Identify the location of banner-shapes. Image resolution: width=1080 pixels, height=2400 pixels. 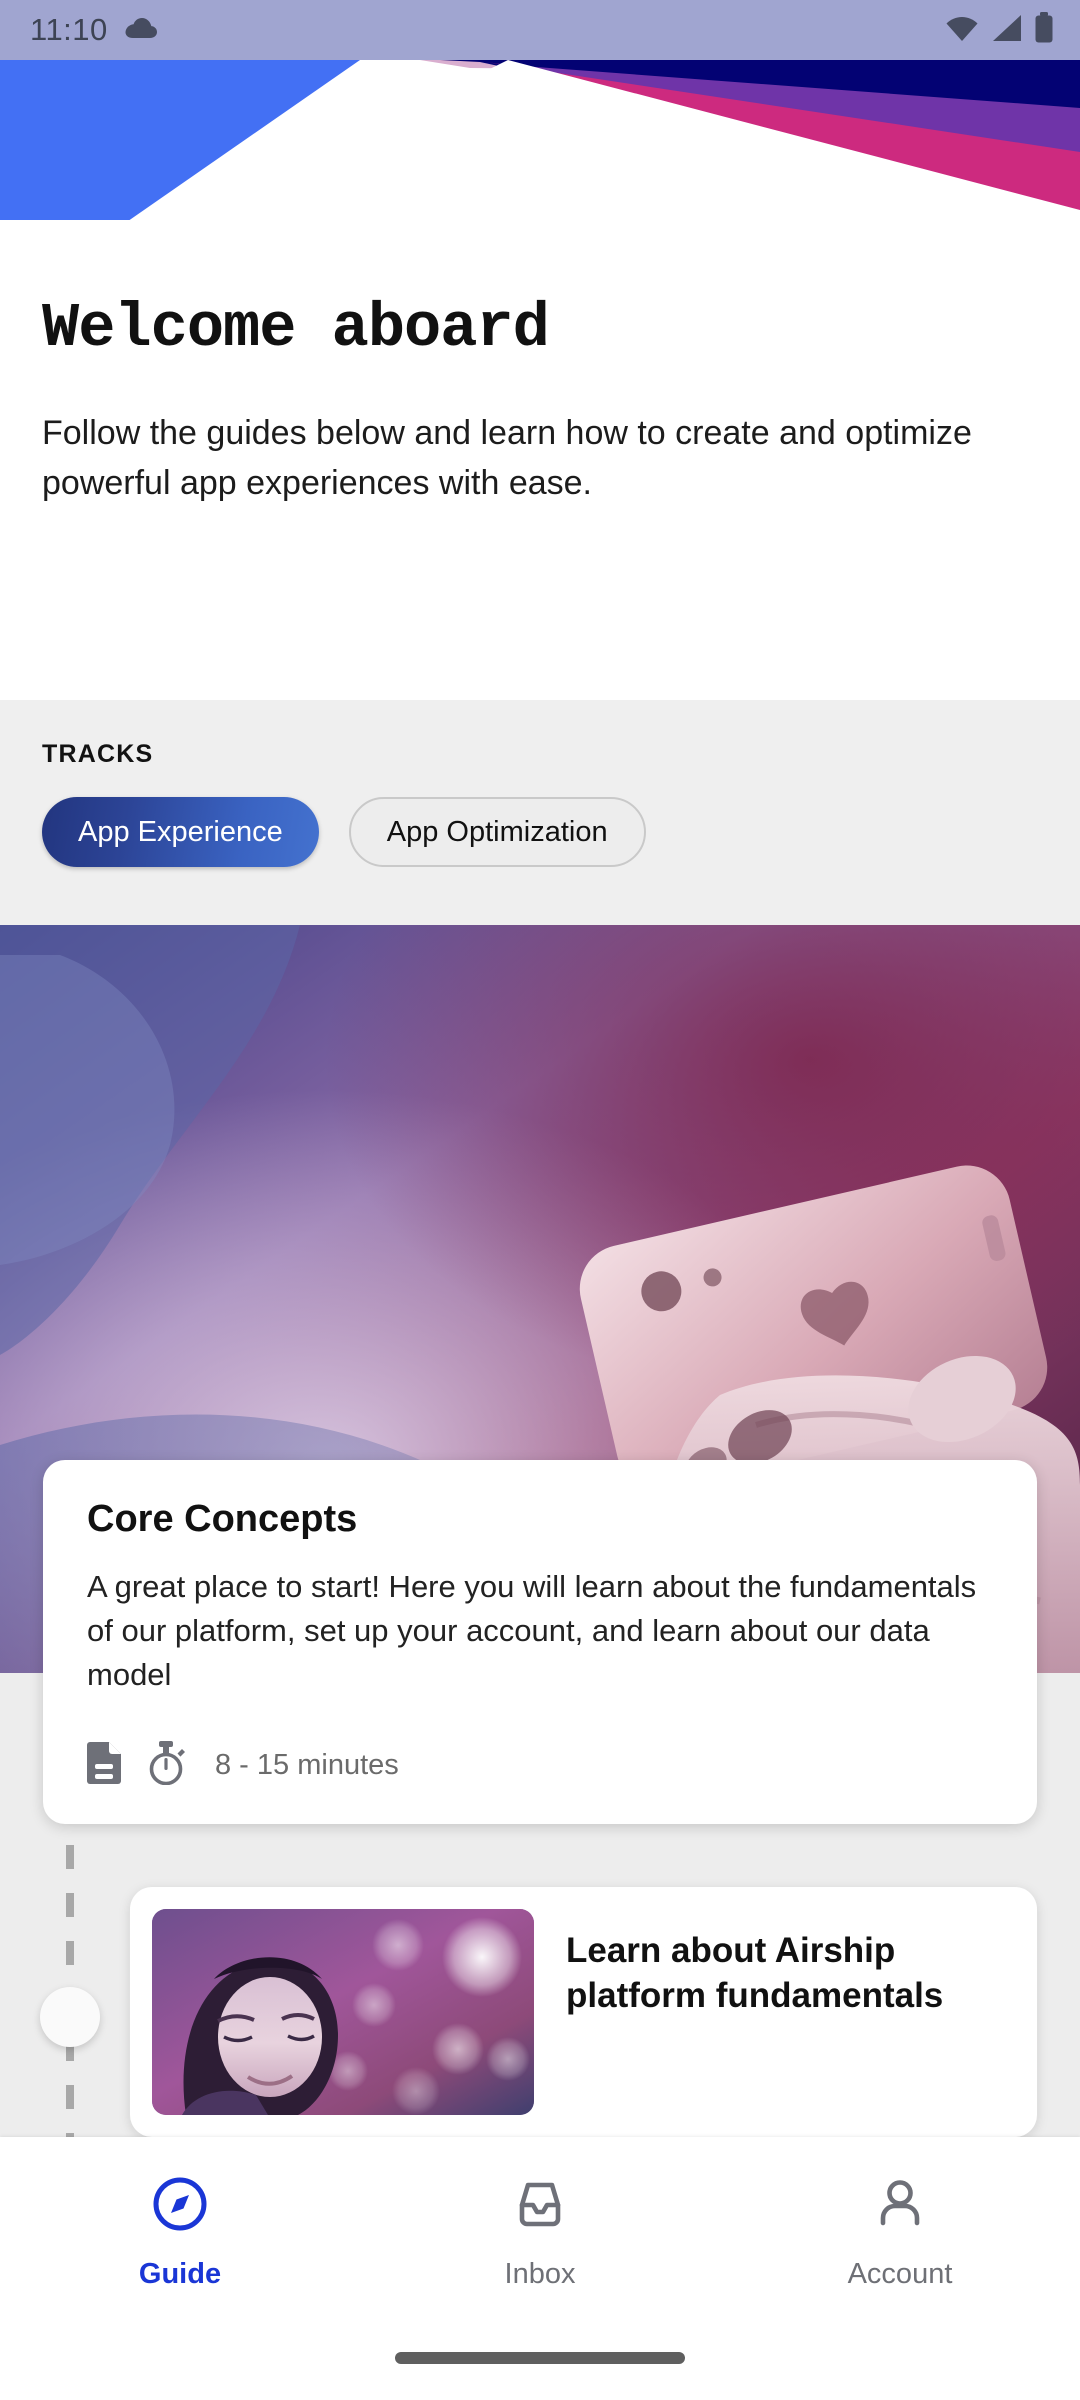
(540, 140).